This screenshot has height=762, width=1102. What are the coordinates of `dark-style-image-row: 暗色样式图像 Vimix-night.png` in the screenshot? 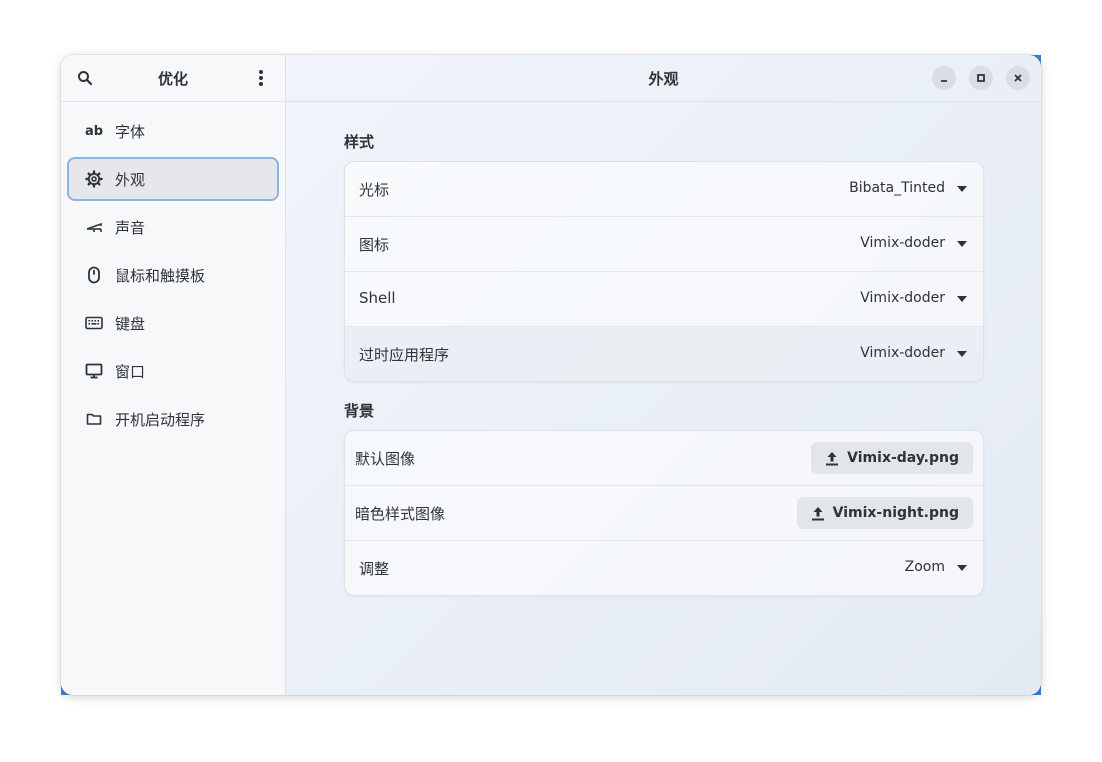 It's located at (664, 513).